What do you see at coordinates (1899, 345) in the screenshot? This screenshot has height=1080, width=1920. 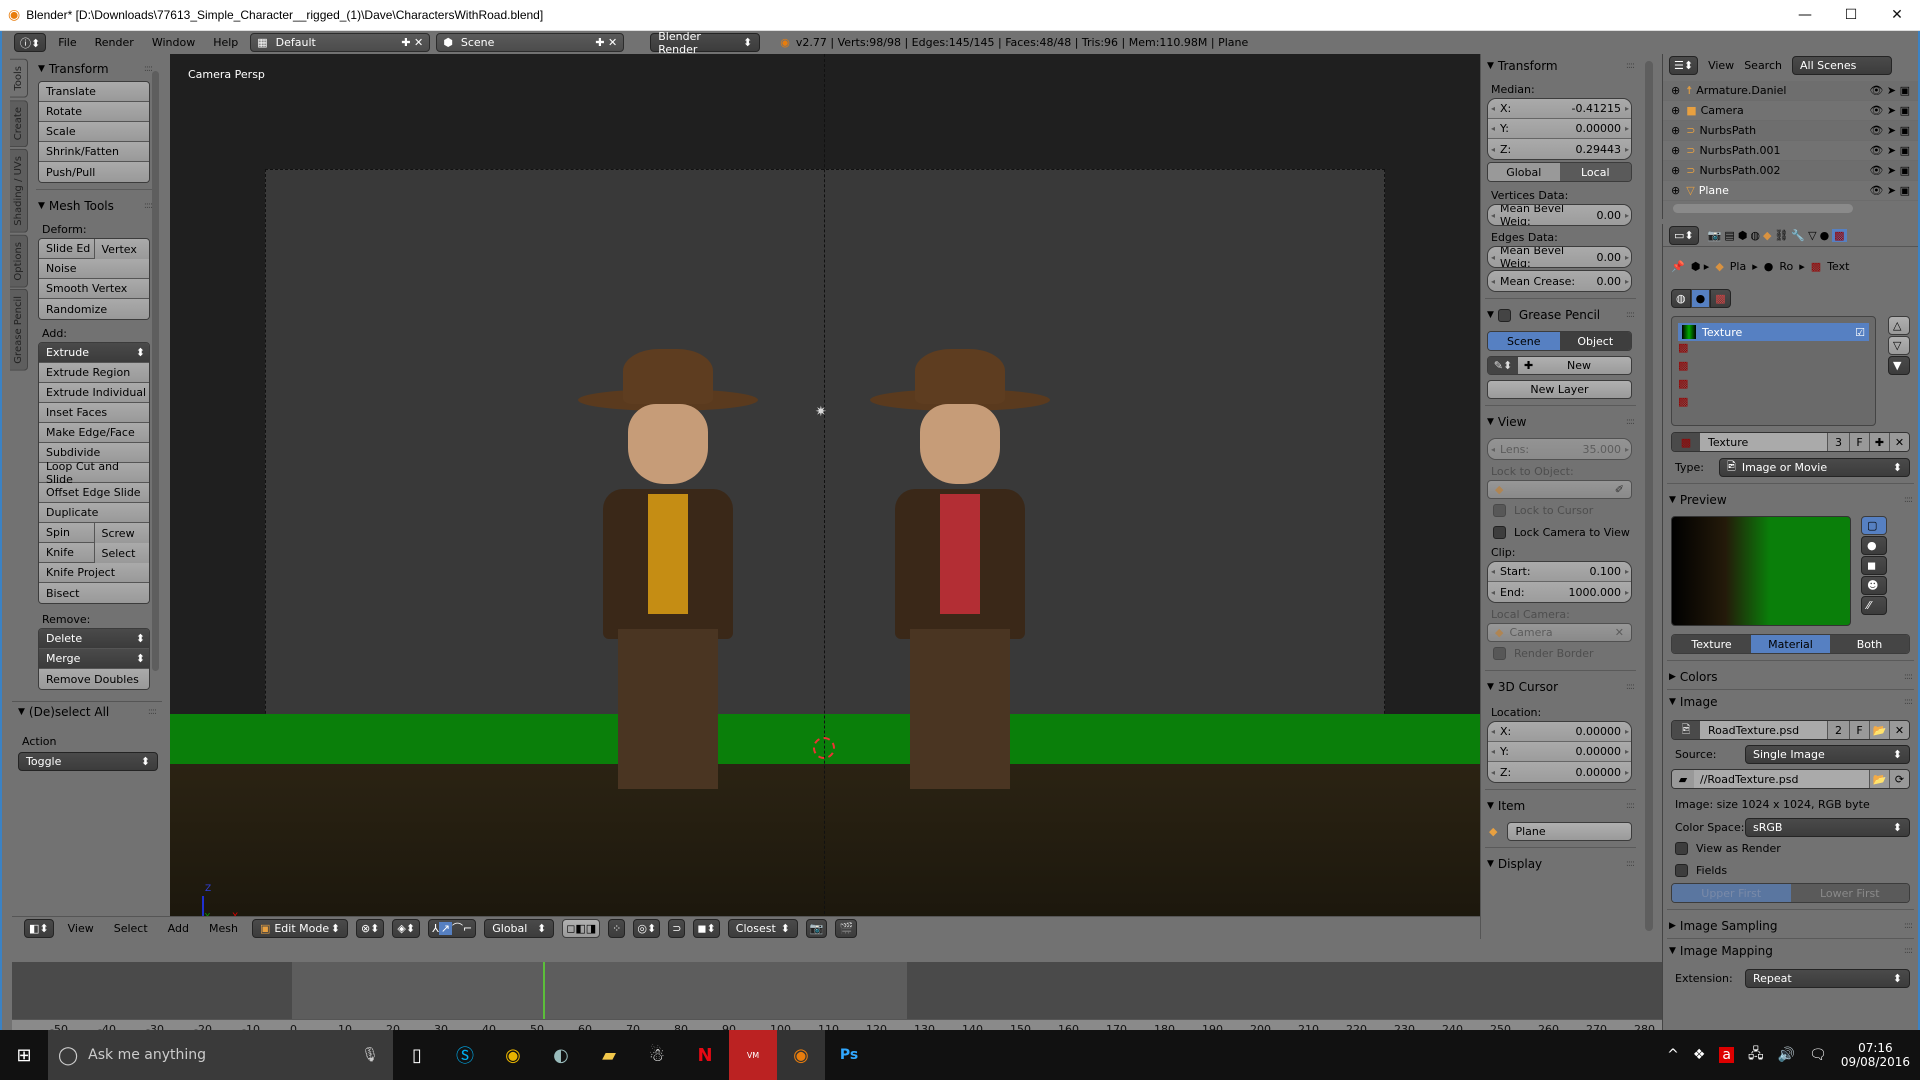 I see `move-down-button: ▽` at bounding box center [1899, 345].